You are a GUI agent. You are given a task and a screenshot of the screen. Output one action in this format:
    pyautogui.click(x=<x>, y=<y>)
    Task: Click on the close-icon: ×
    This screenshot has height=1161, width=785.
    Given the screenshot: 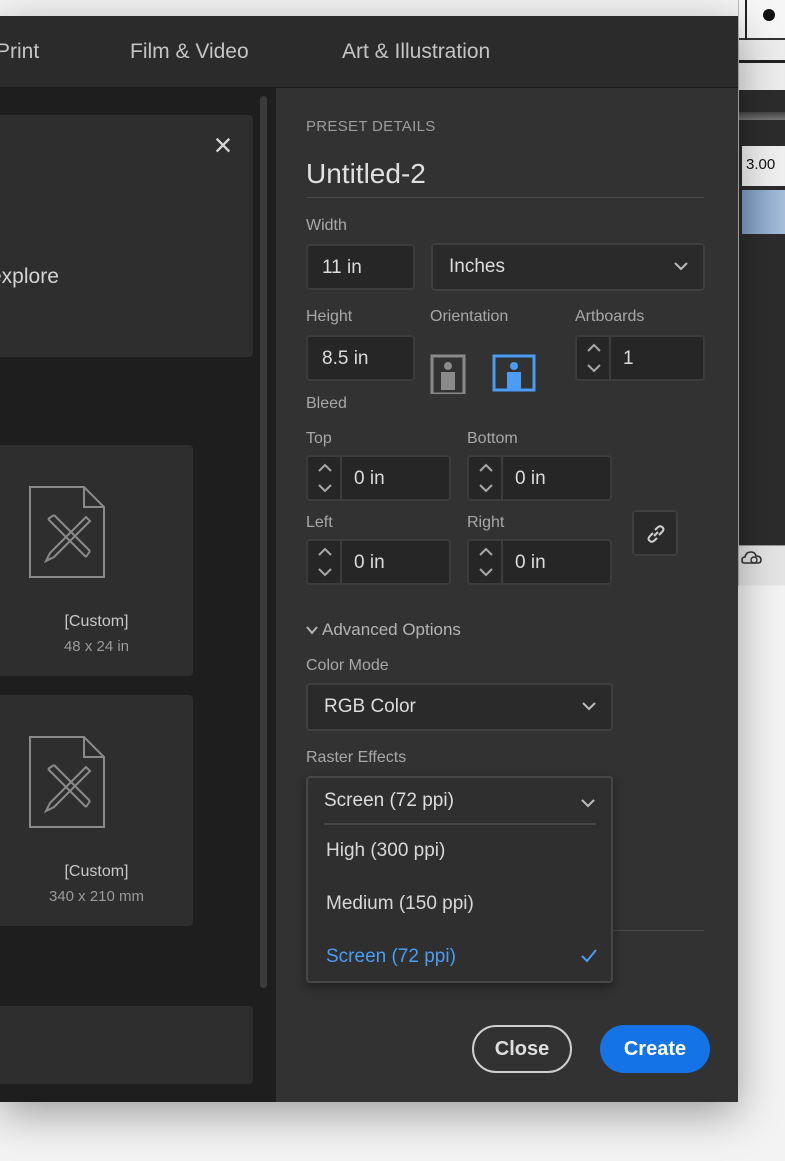 What is the action you would take?
    pyautogui.click(x=223, y=145)
    